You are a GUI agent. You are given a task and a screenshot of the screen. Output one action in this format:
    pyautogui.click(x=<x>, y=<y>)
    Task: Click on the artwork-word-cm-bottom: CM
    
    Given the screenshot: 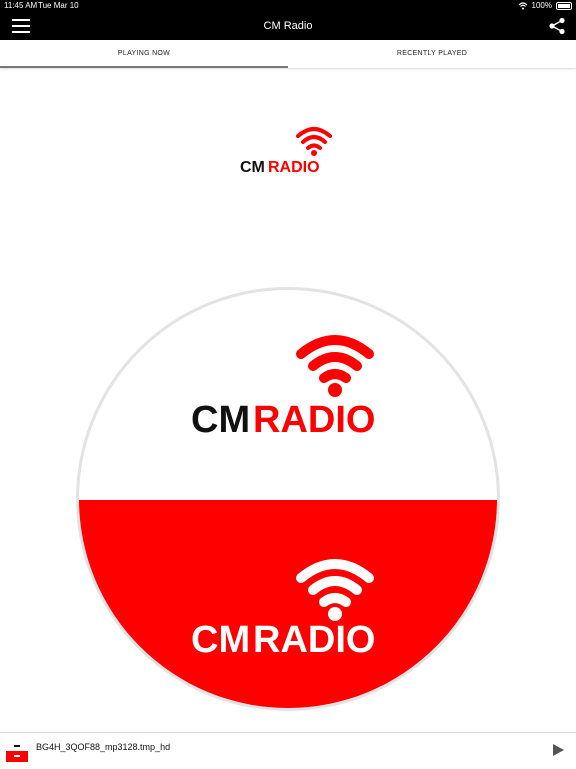 What is the action you would take?
    pyautogui.click(x=220, y=640)
    